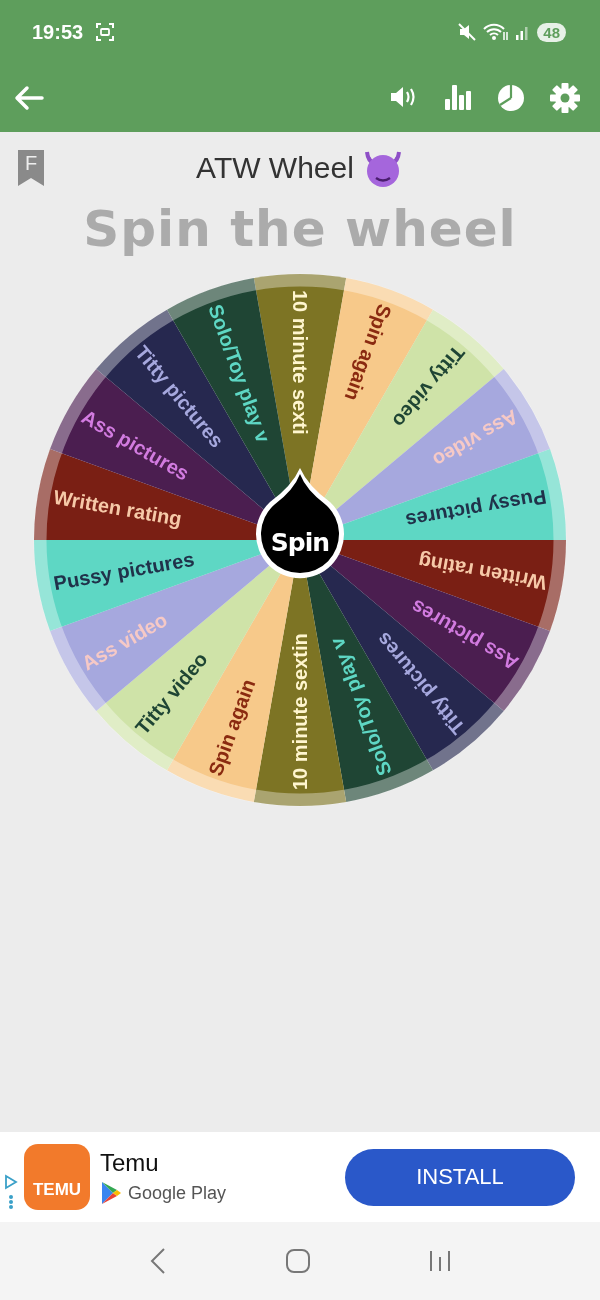  What do you see at coordinates (11, 1202) in the screenshot?
I see `more-icon` at bounding box center [11, 1202].